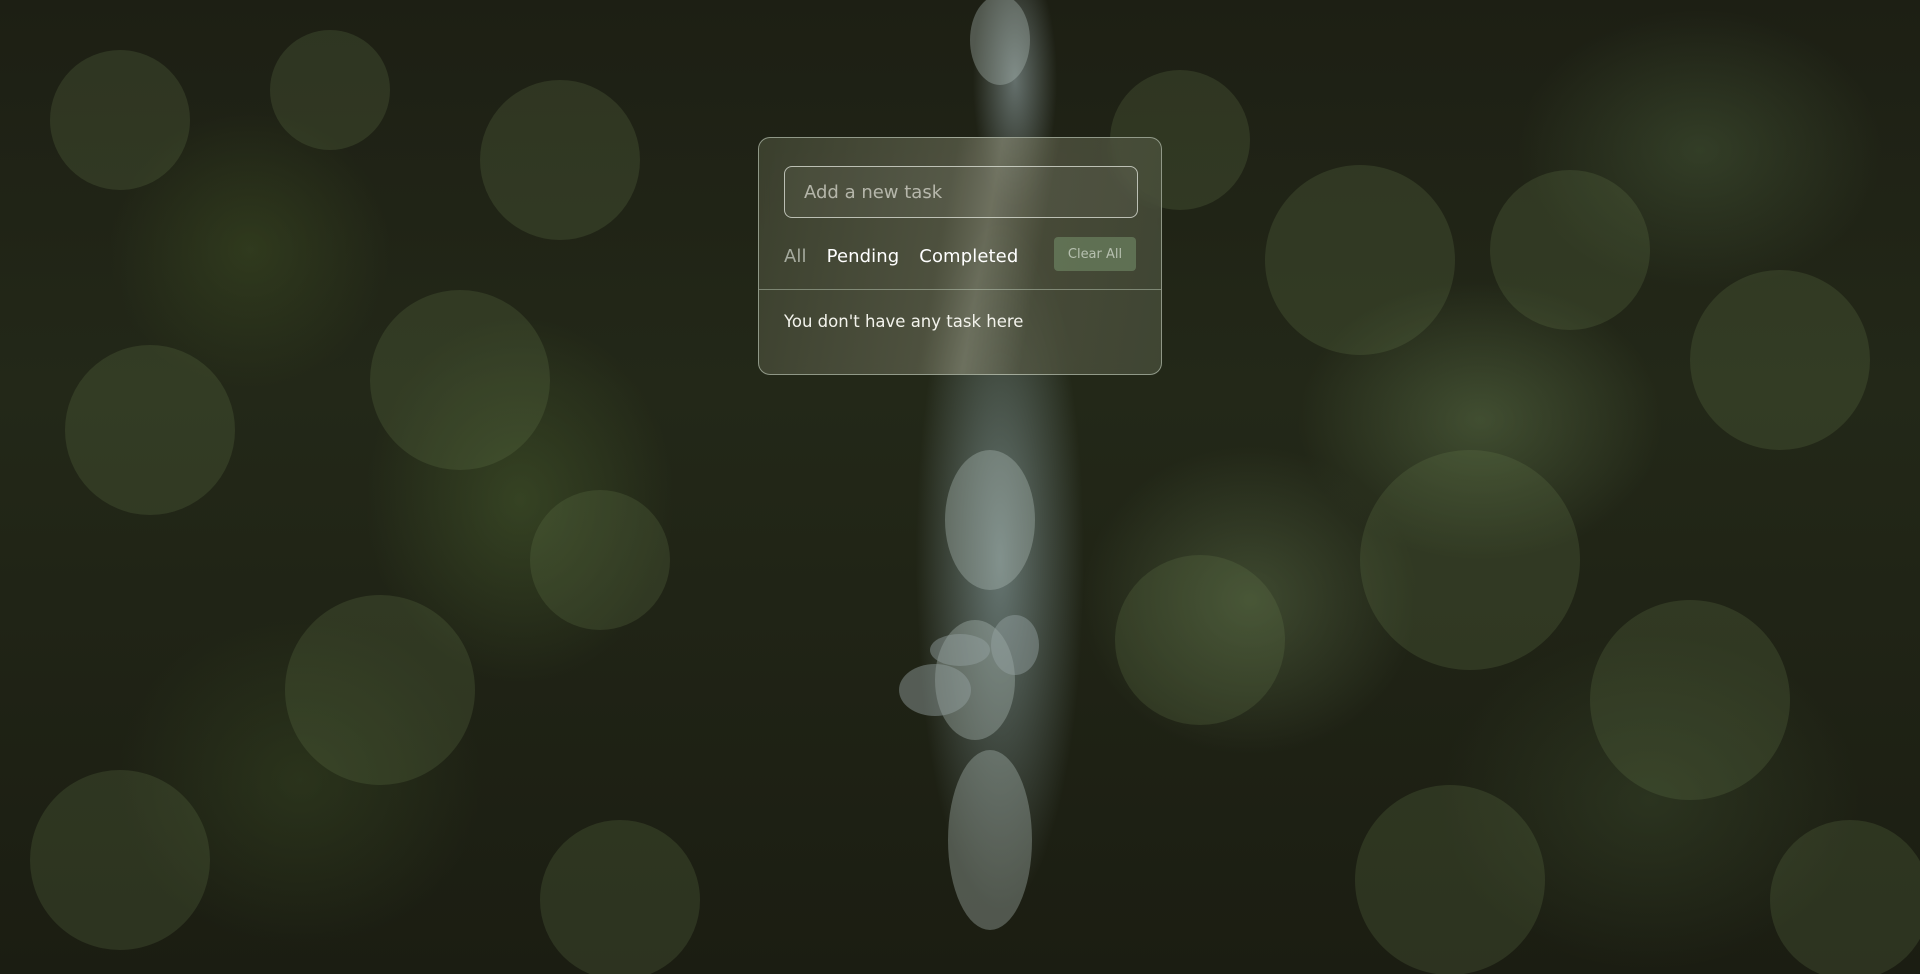  I want to click on filter-completed-tab: Completed, so click(968, 256).